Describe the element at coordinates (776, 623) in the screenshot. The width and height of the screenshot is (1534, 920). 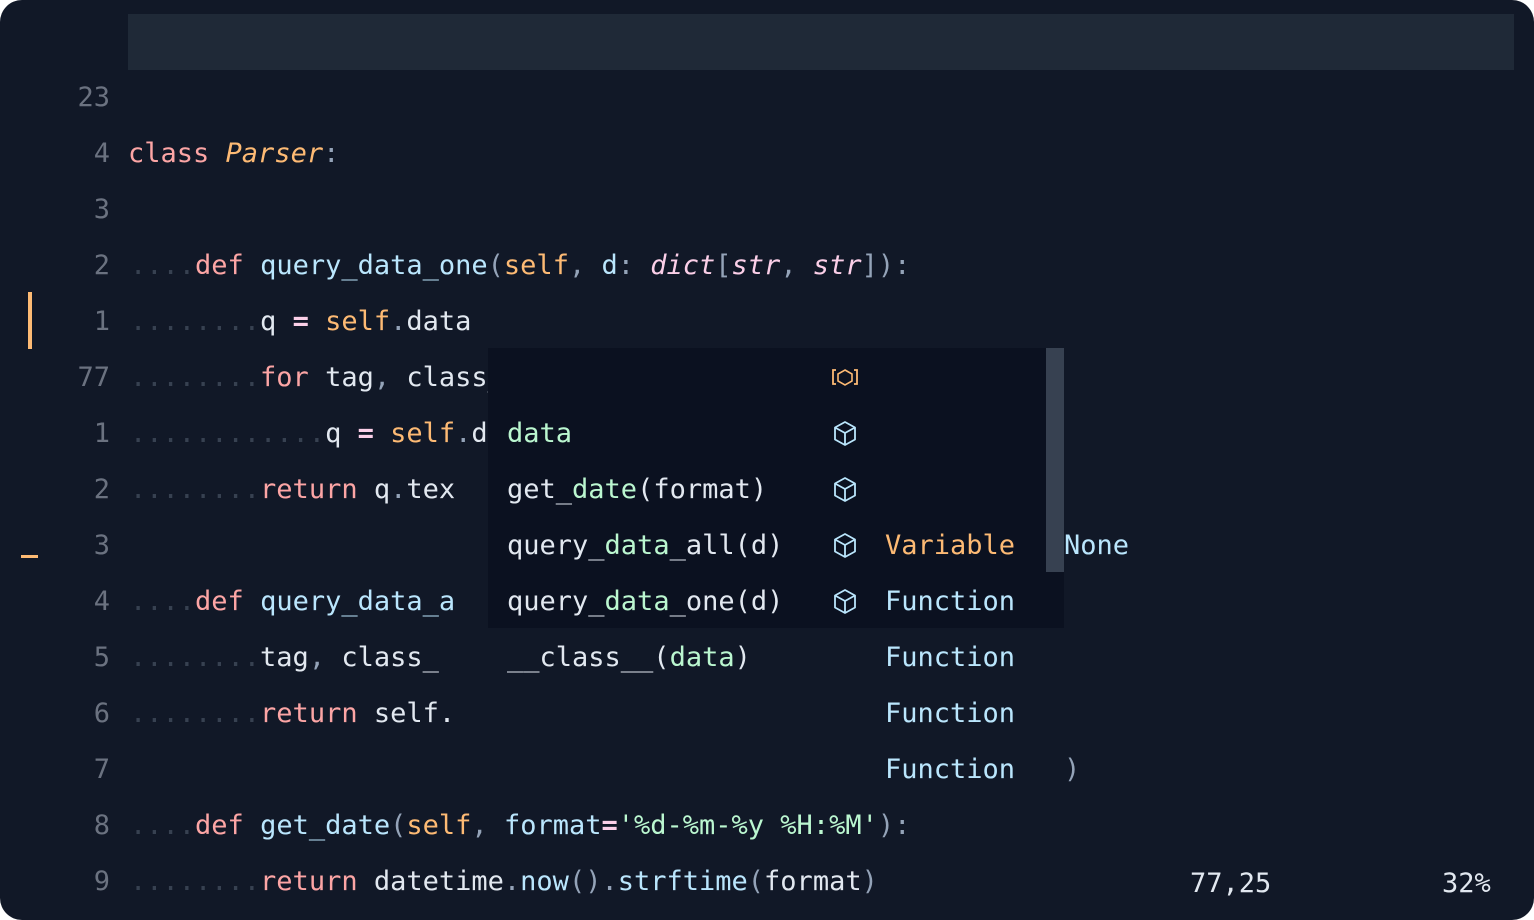
I see `completion-item-query-data-one: query_data_one(d) Function` at that location.